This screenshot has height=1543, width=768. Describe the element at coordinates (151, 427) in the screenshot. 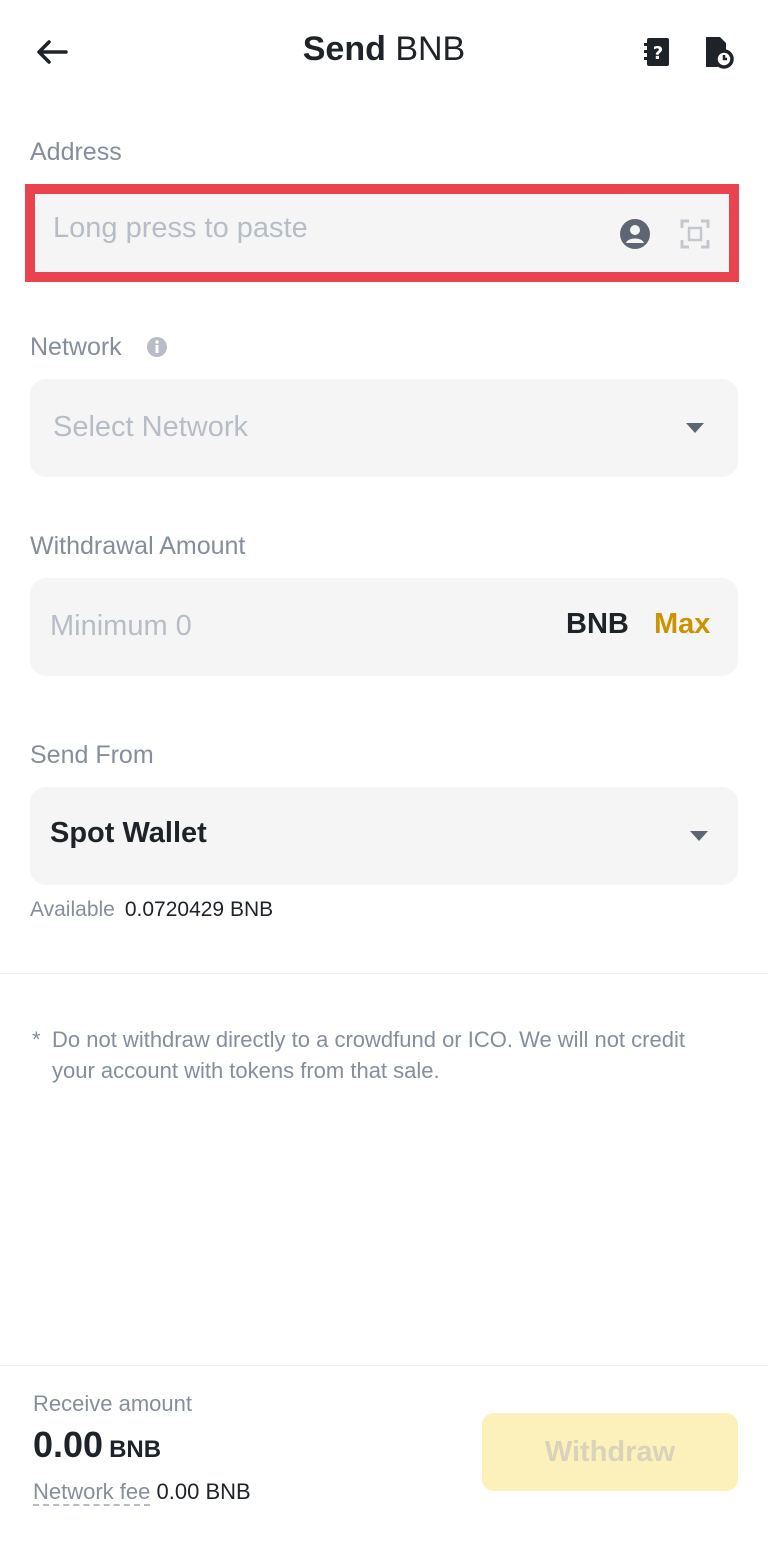

I see `network-placeholder: Select Network` at that location.